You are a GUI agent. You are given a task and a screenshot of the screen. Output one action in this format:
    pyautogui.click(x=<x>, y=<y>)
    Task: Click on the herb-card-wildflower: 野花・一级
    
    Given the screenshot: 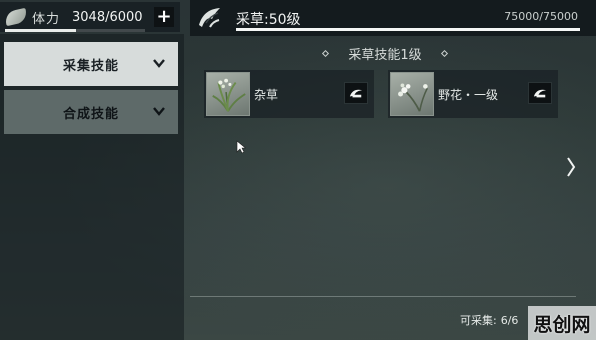 What is the action you would take?
    pyautogui.click(x=473, y=94)
    